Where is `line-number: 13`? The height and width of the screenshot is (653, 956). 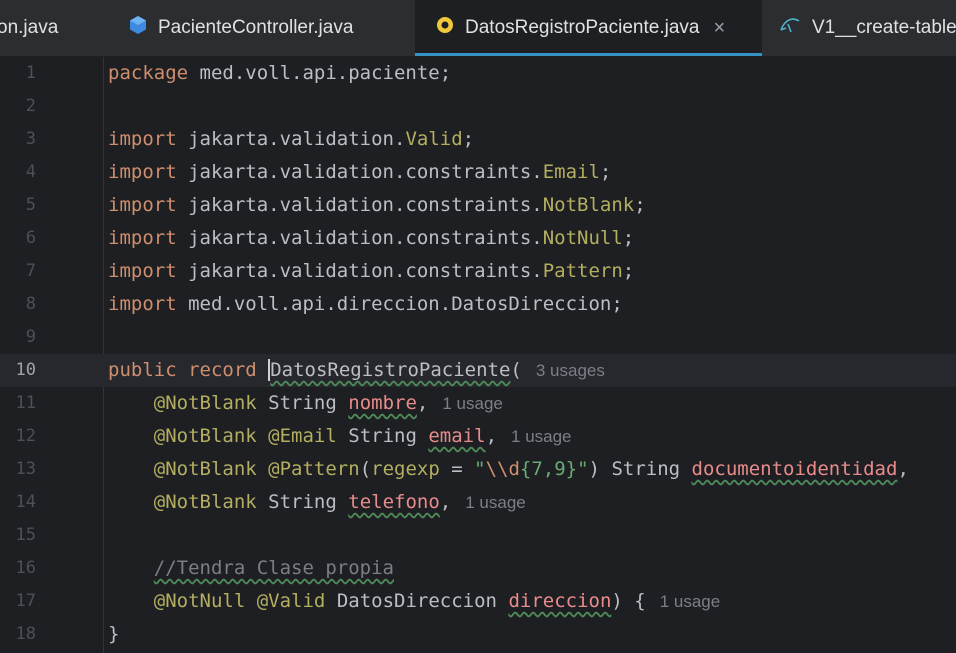 line-number: 13 is located at coordinates (25, 469).